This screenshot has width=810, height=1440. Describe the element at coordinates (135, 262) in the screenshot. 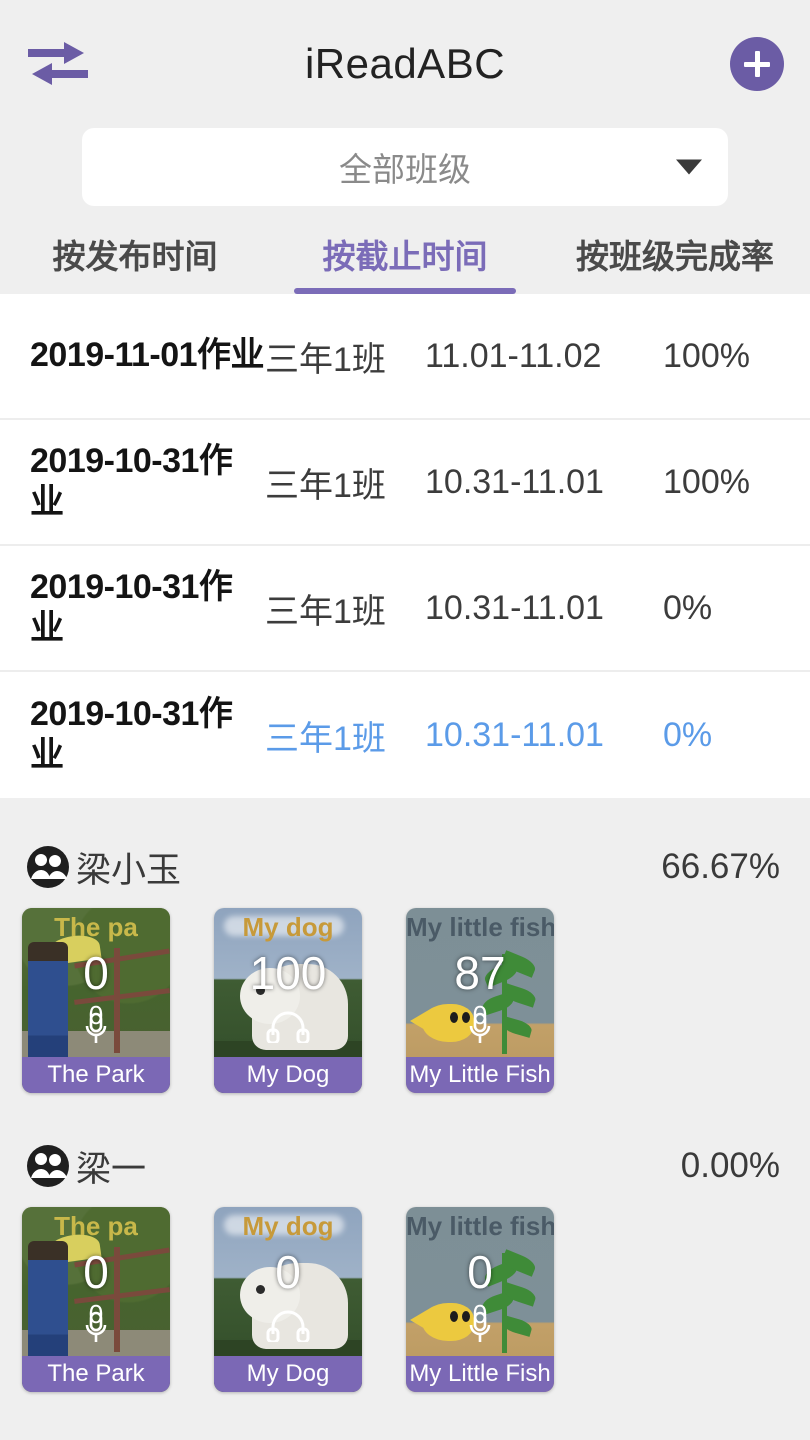

I see `tab-by-publish-time: 按发布时间` at that location.